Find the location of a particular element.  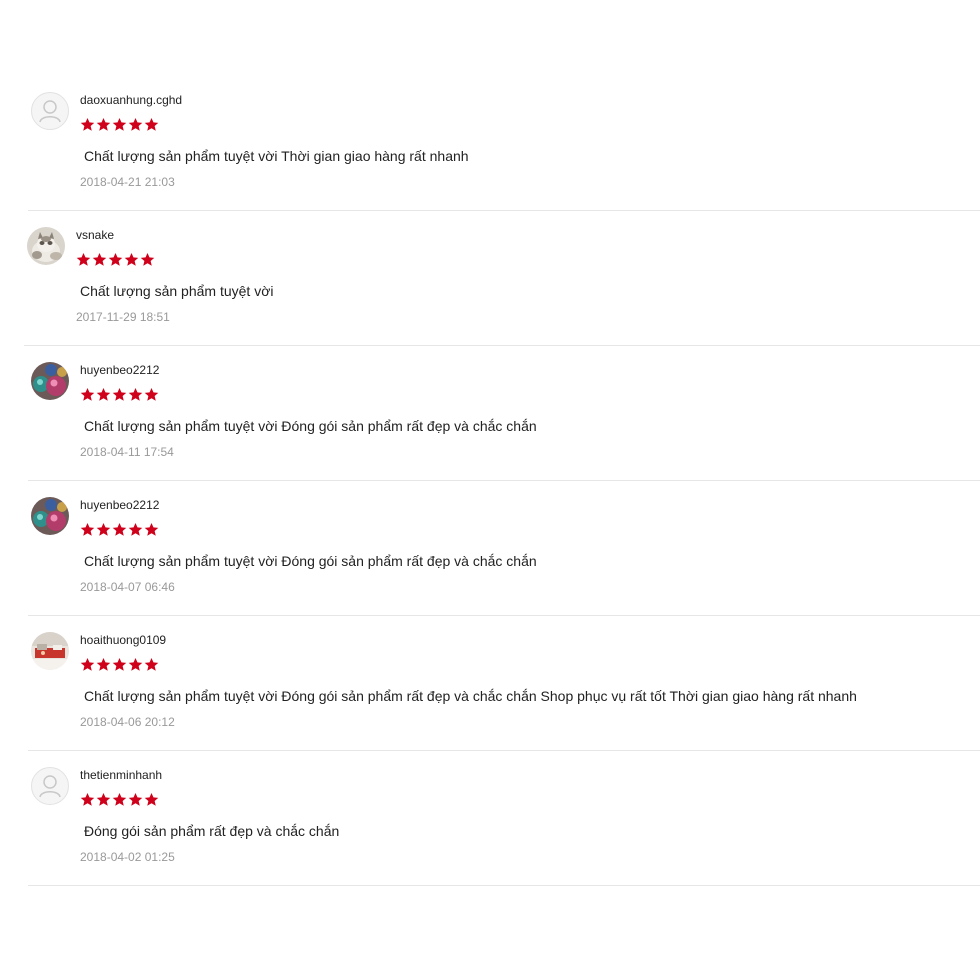

review-timestamp: 2018-04-21 21:03 is located at coordinates (127, 182).